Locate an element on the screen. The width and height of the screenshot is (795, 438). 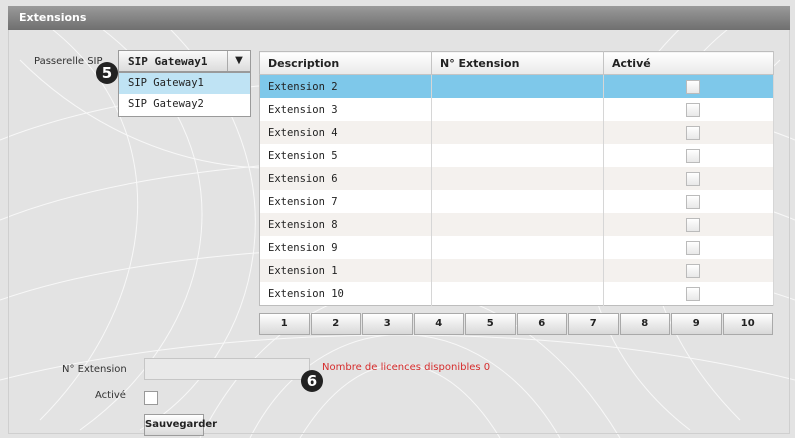
table-row: Extension 5 is located at coordinates (516, 155).